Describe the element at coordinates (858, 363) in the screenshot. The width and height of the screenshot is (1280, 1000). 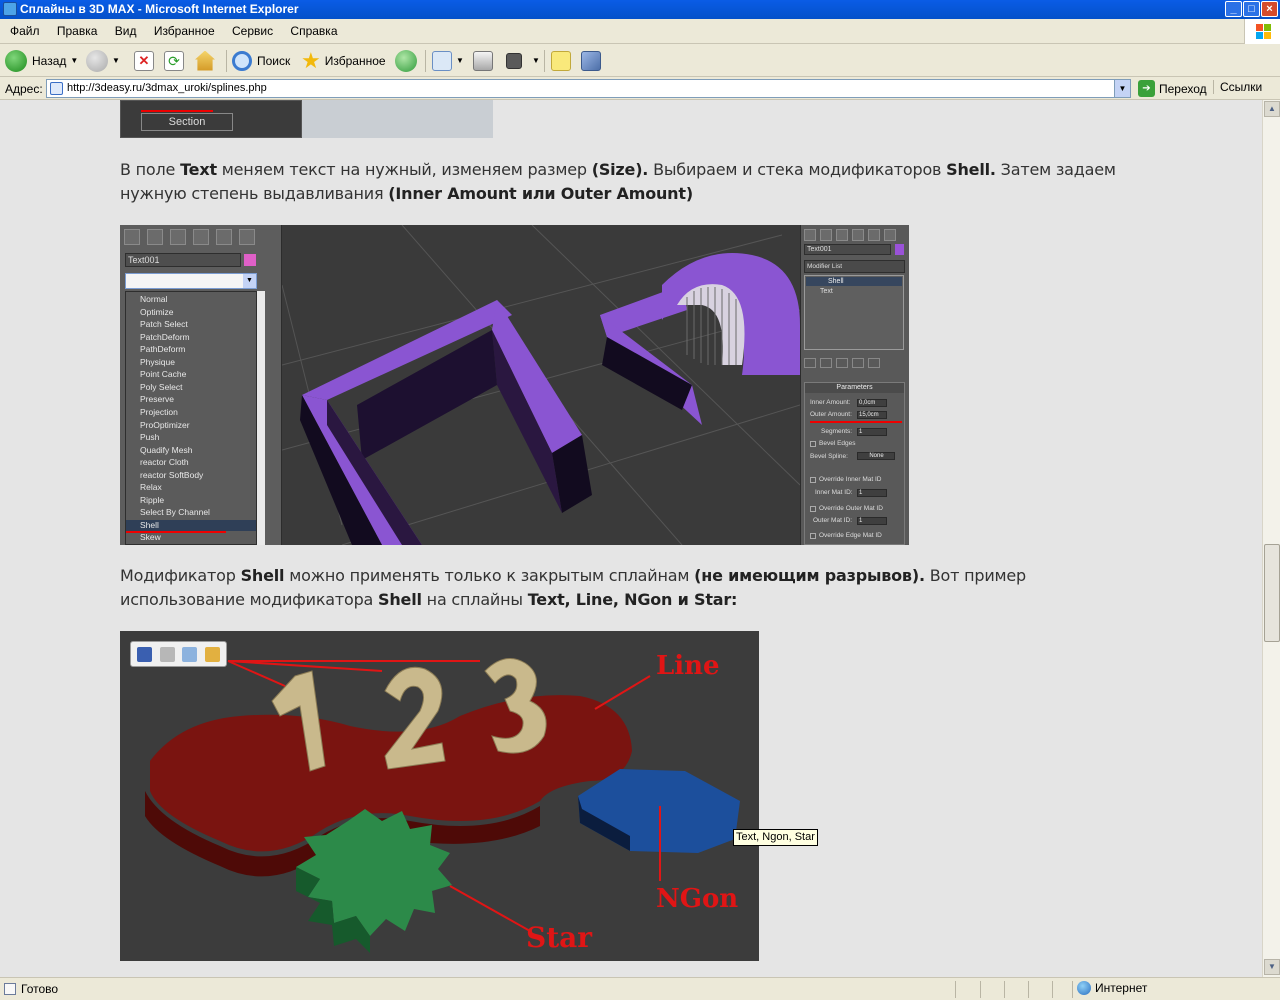
I see `remove-modifier-icon` at that location.